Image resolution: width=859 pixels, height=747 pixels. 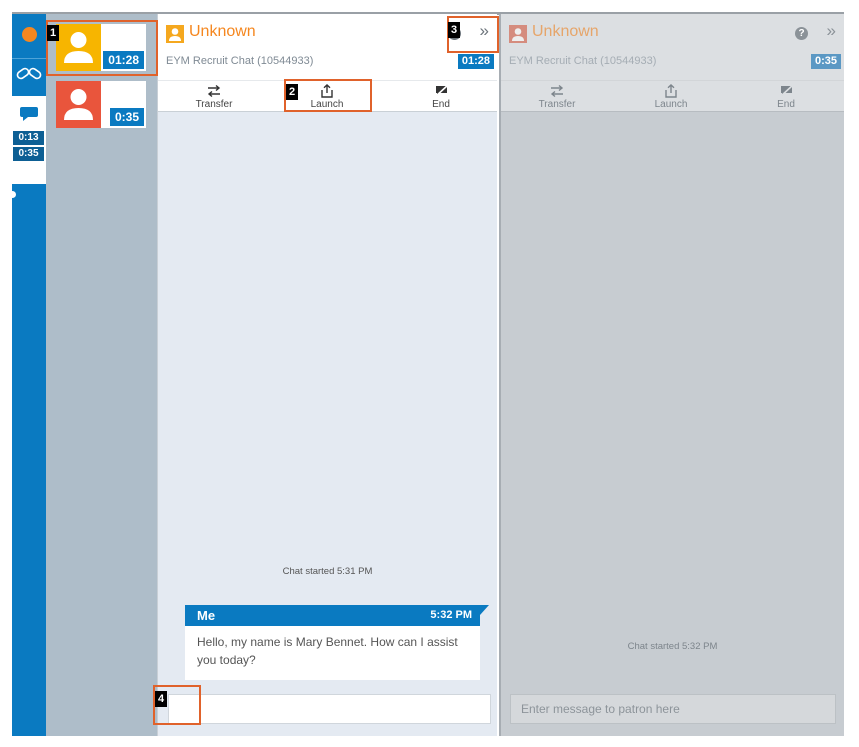 I want to click on chat-timer: 0:35, so click(x=825, y=61).